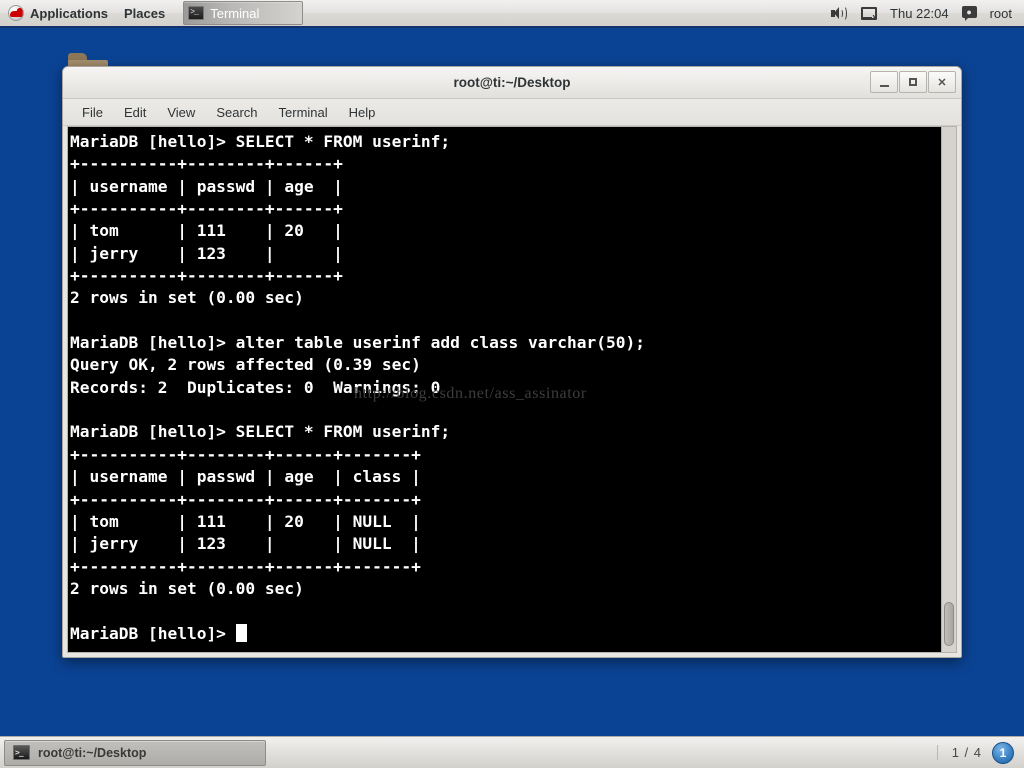  Describe the element at coordinates (245, 365) in the screenshot. I see `terminal-line: Query OK, 2 rows affected (0.39 sec)` at that location.